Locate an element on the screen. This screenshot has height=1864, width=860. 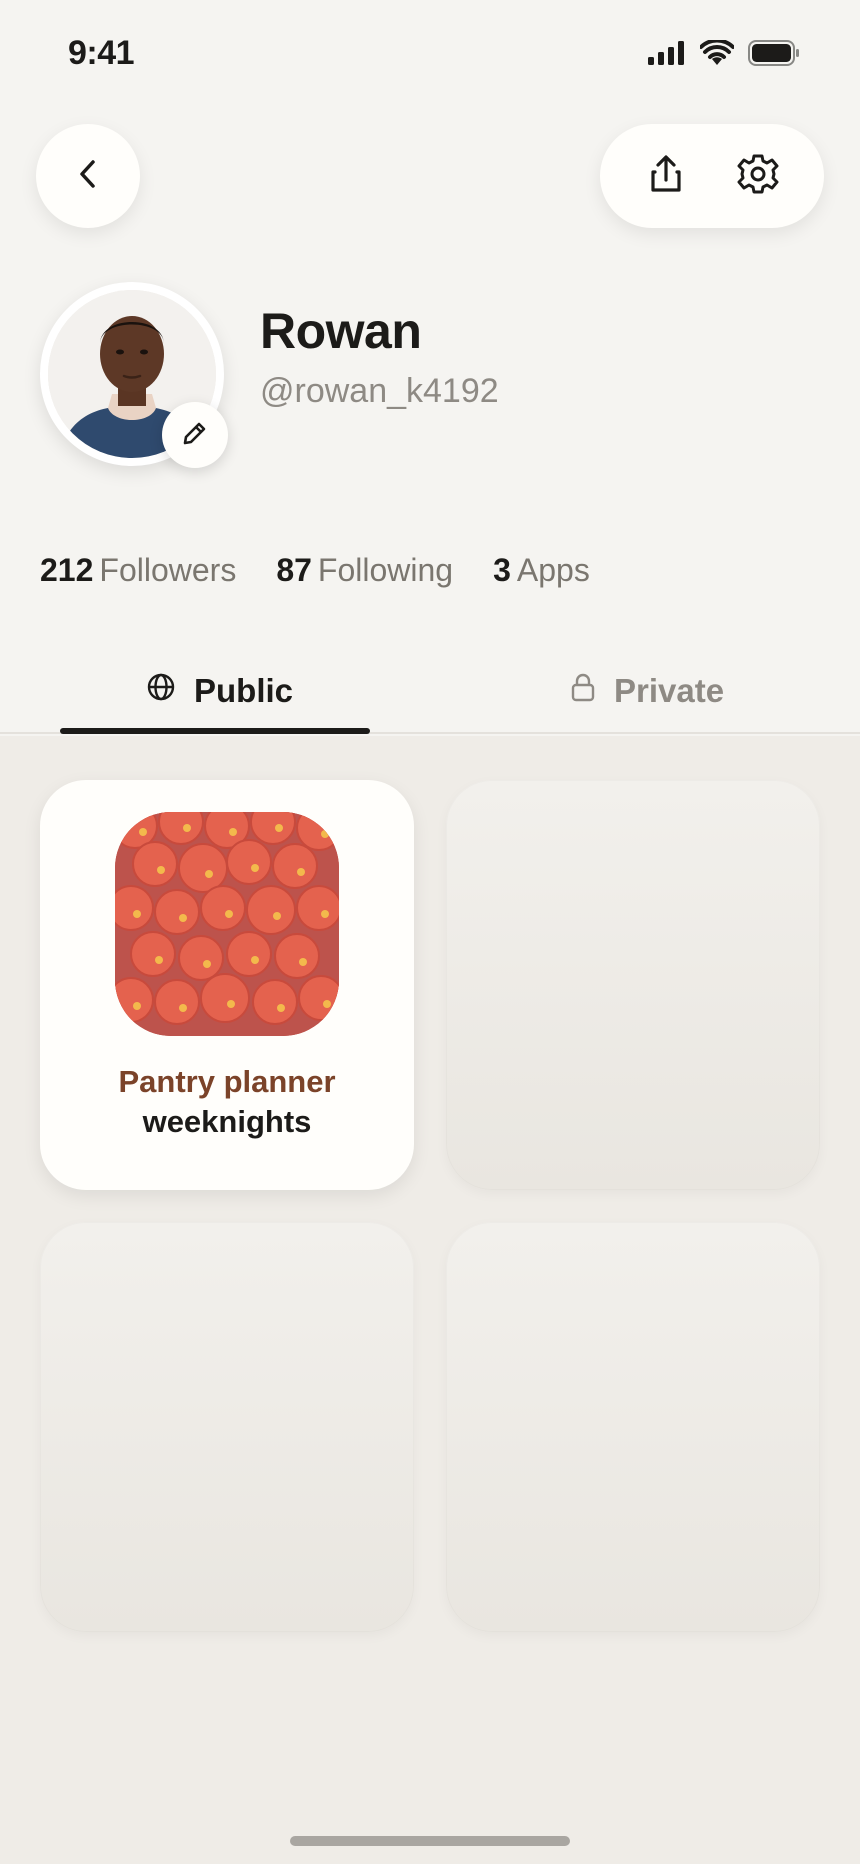
tab-public: Public is located at coordinates (219, 691).